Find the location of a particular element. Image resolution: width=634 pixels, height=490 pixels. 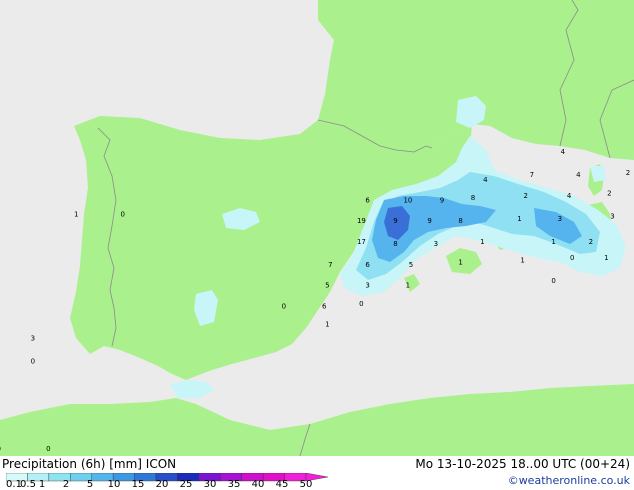

colorbar-tick-label: 50 is located at coordinates (306, 484).